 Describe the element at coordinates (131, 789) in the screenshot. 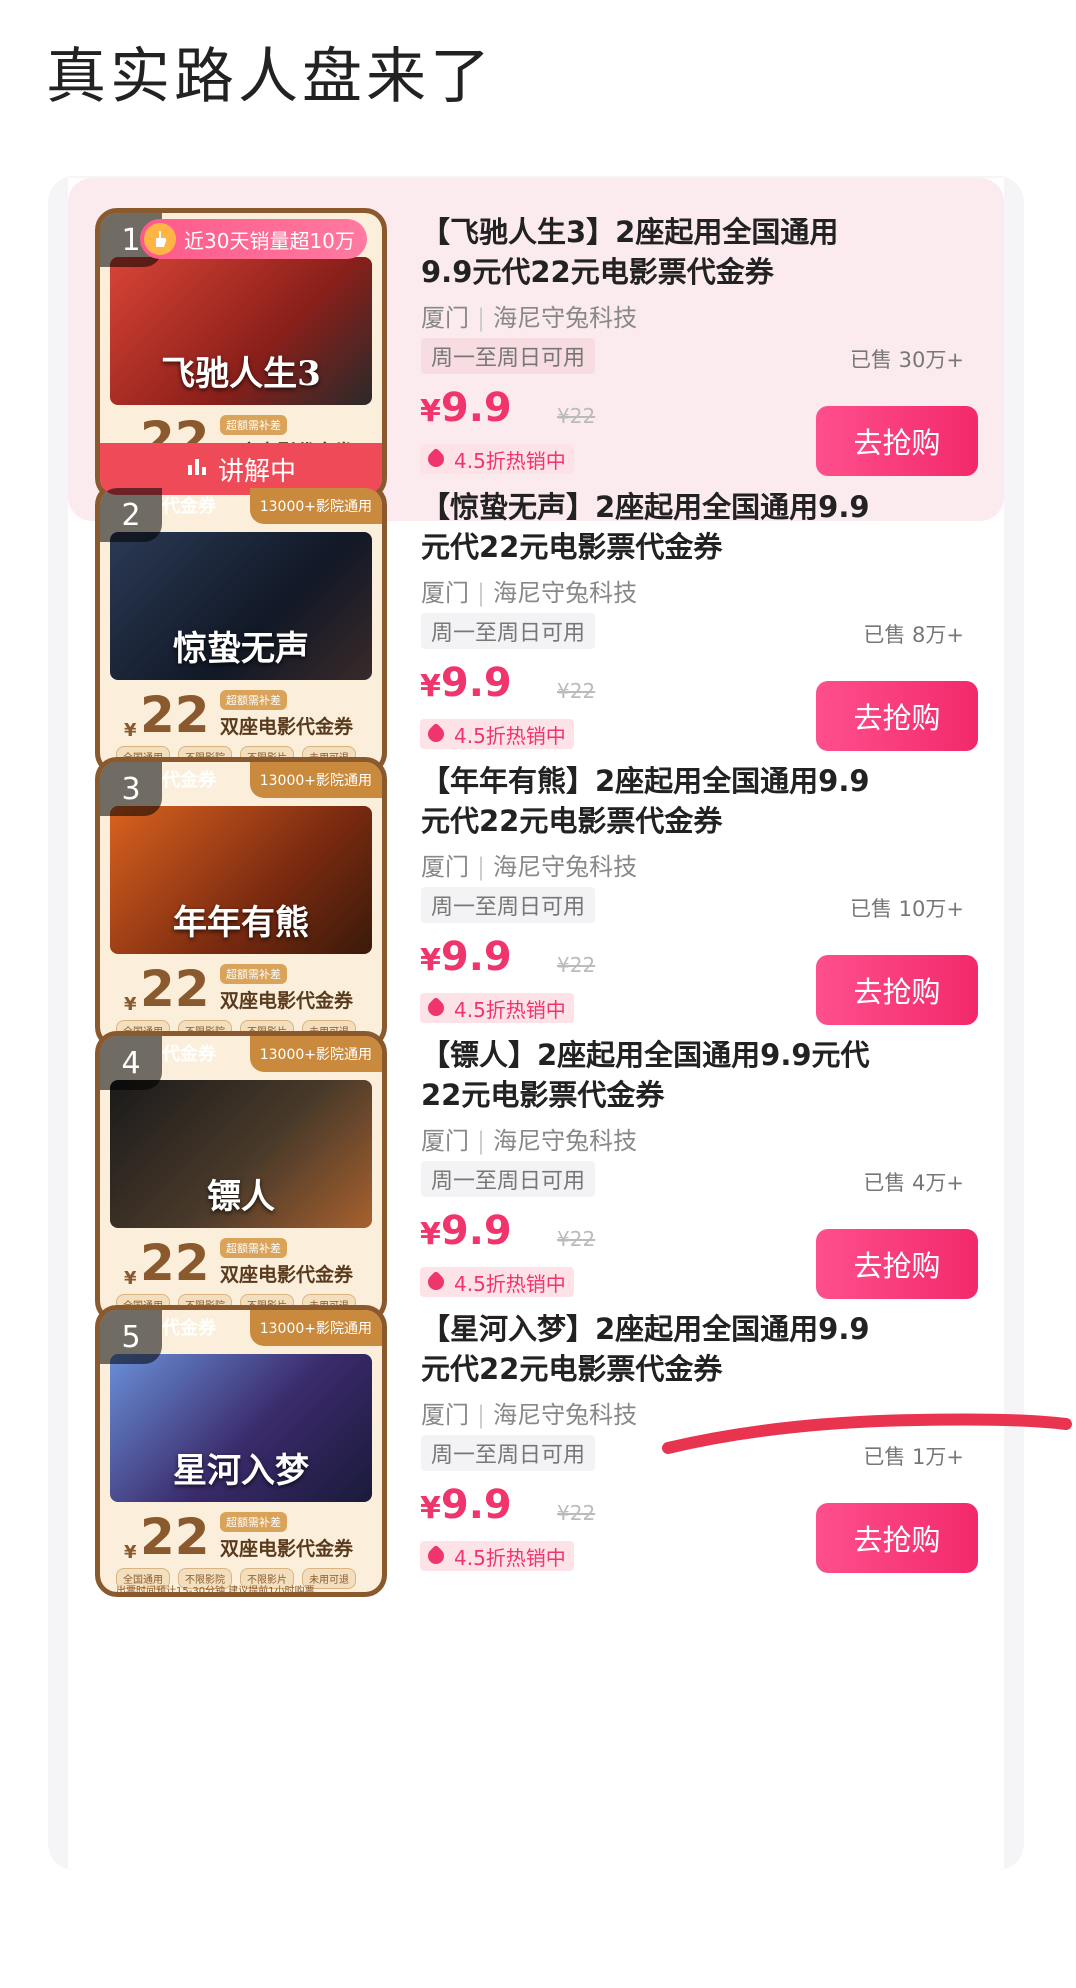

I see `rank-badge: 3` at that location.